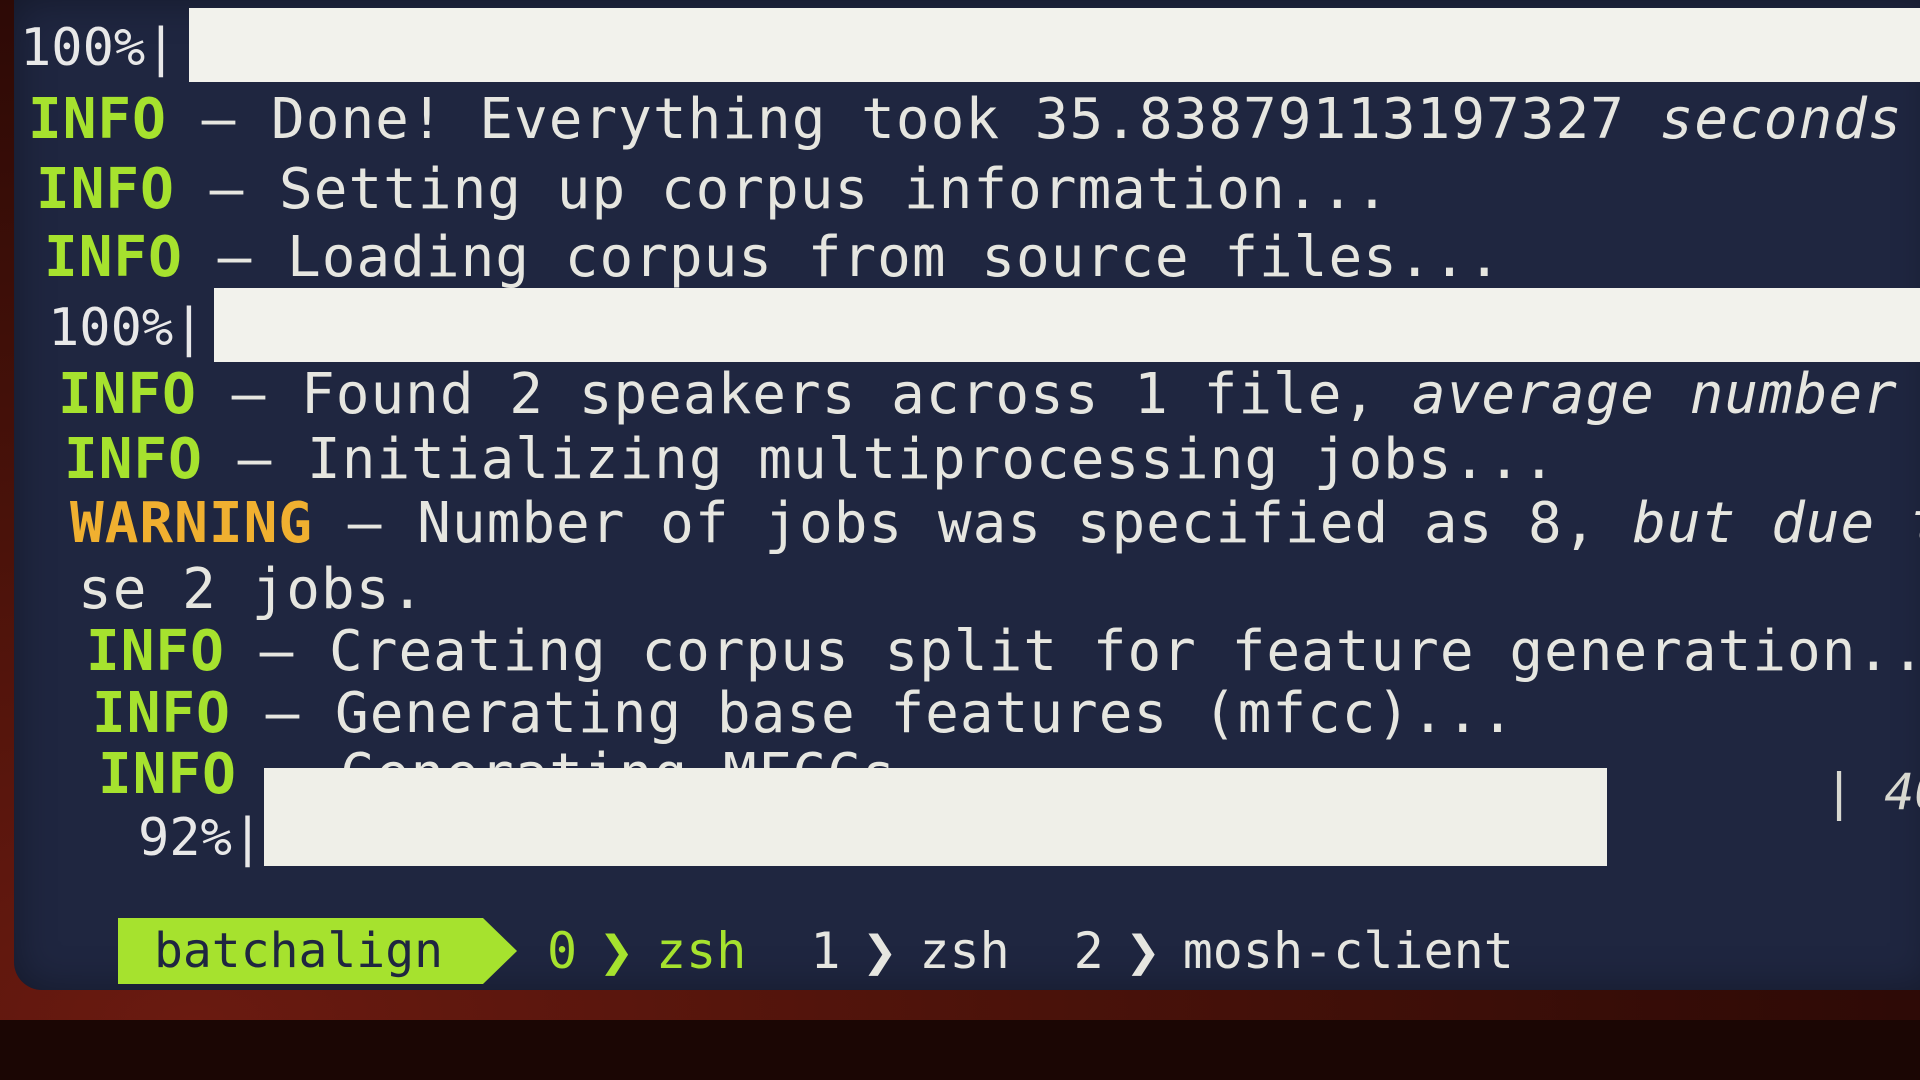 The height and width of the screenshot is (1080, 1920). Describe the element at coordinates (1025, 523) in the screenshot. I see `log-message: Number of jobs was specified as 8,` at that location.